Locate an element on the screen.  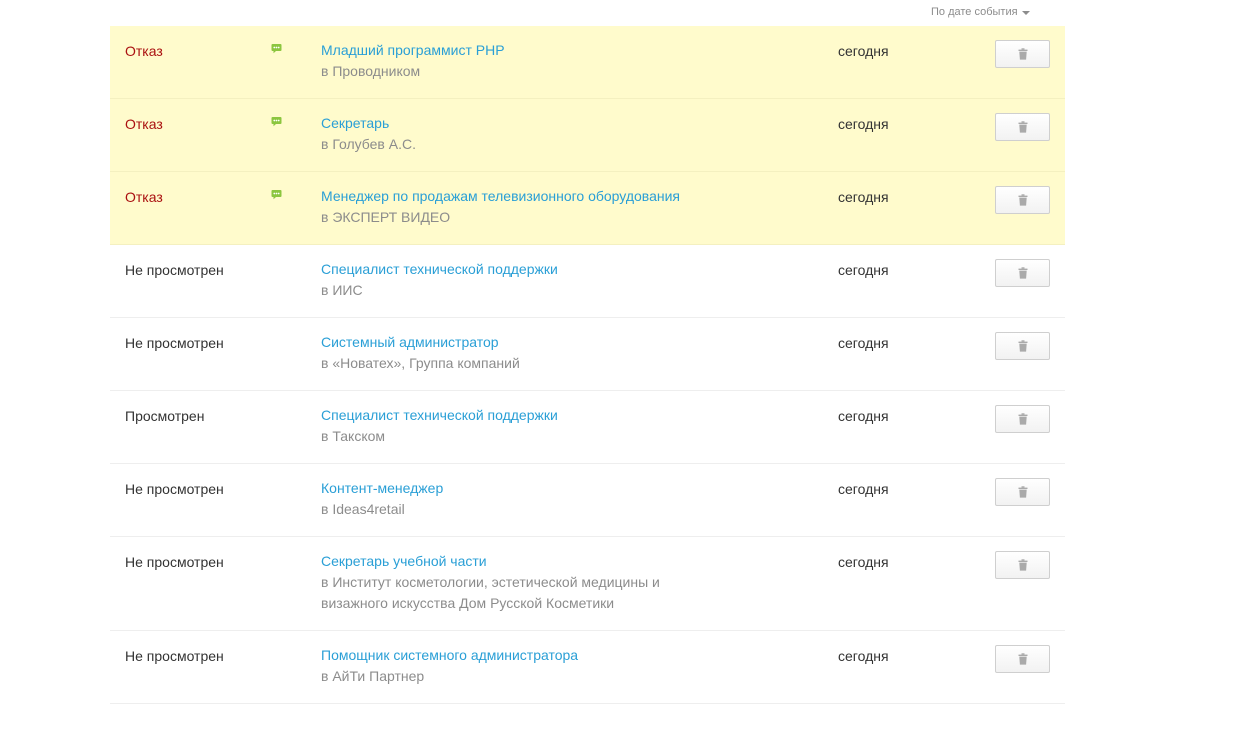
vacancy-link: Младший программист PHP is located at coordinates (511, 50).